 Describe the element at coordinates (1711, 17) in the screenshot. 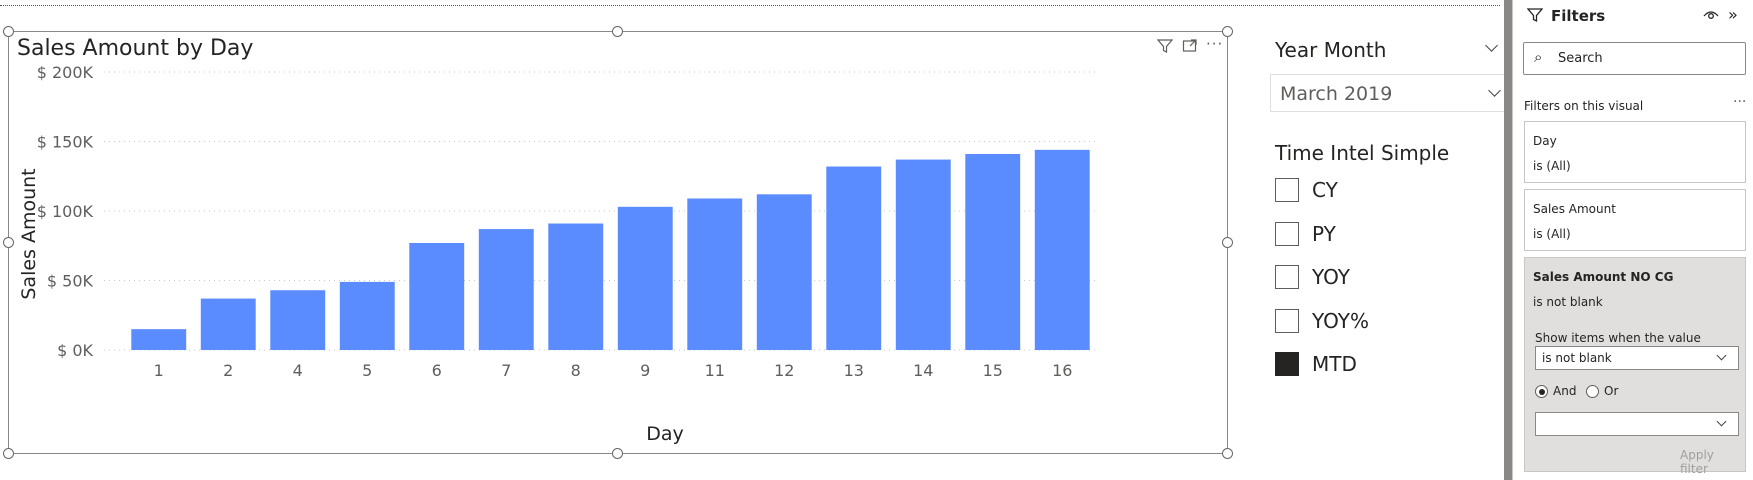

I see `eye-icon` at that location.